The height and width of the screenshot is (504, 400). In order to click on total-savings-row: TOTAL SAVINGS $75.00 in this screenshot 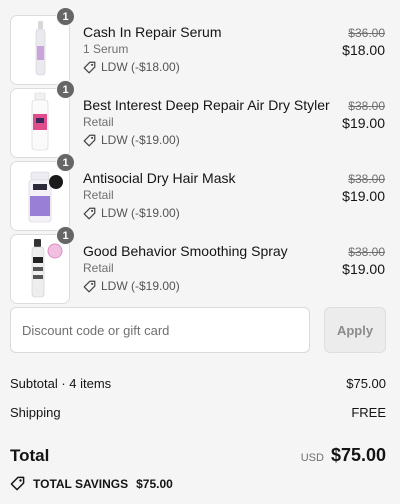, I will do `click(91, 483)`.